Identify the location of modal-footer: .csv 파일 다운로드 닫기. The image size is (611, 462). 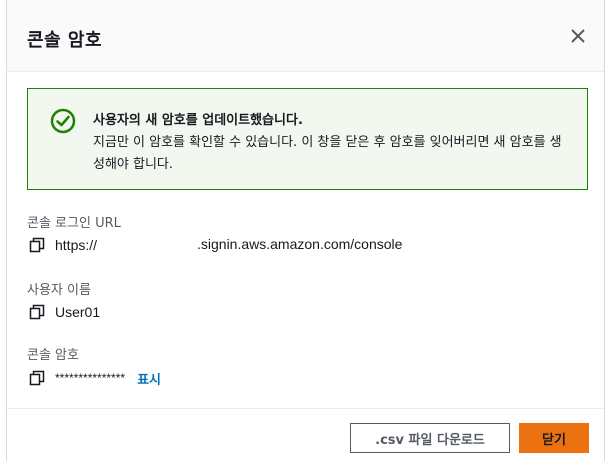
(305, 435).